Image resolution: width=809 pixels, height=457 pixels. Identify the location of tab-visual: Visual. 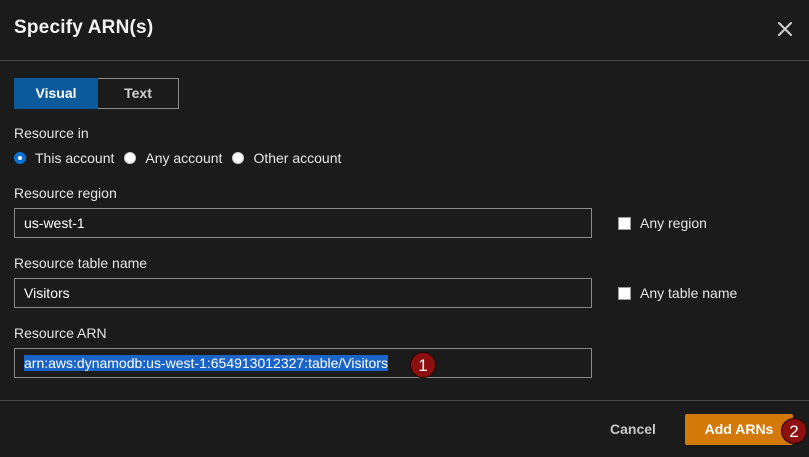
(56, 93).